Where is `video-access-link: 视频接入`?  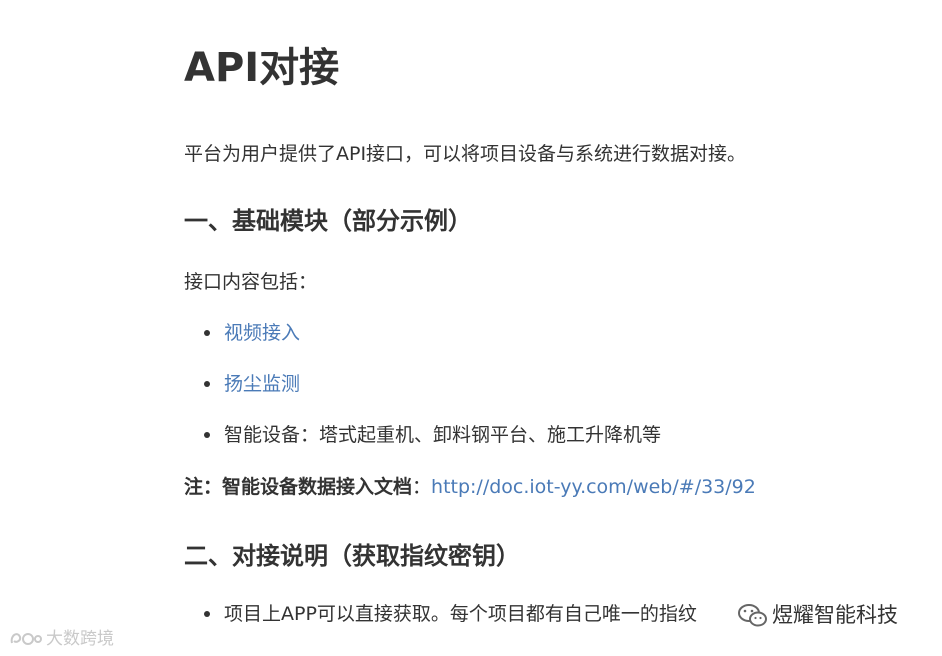
video-access-link: 视频接入 is located at coordinates (262, 333).